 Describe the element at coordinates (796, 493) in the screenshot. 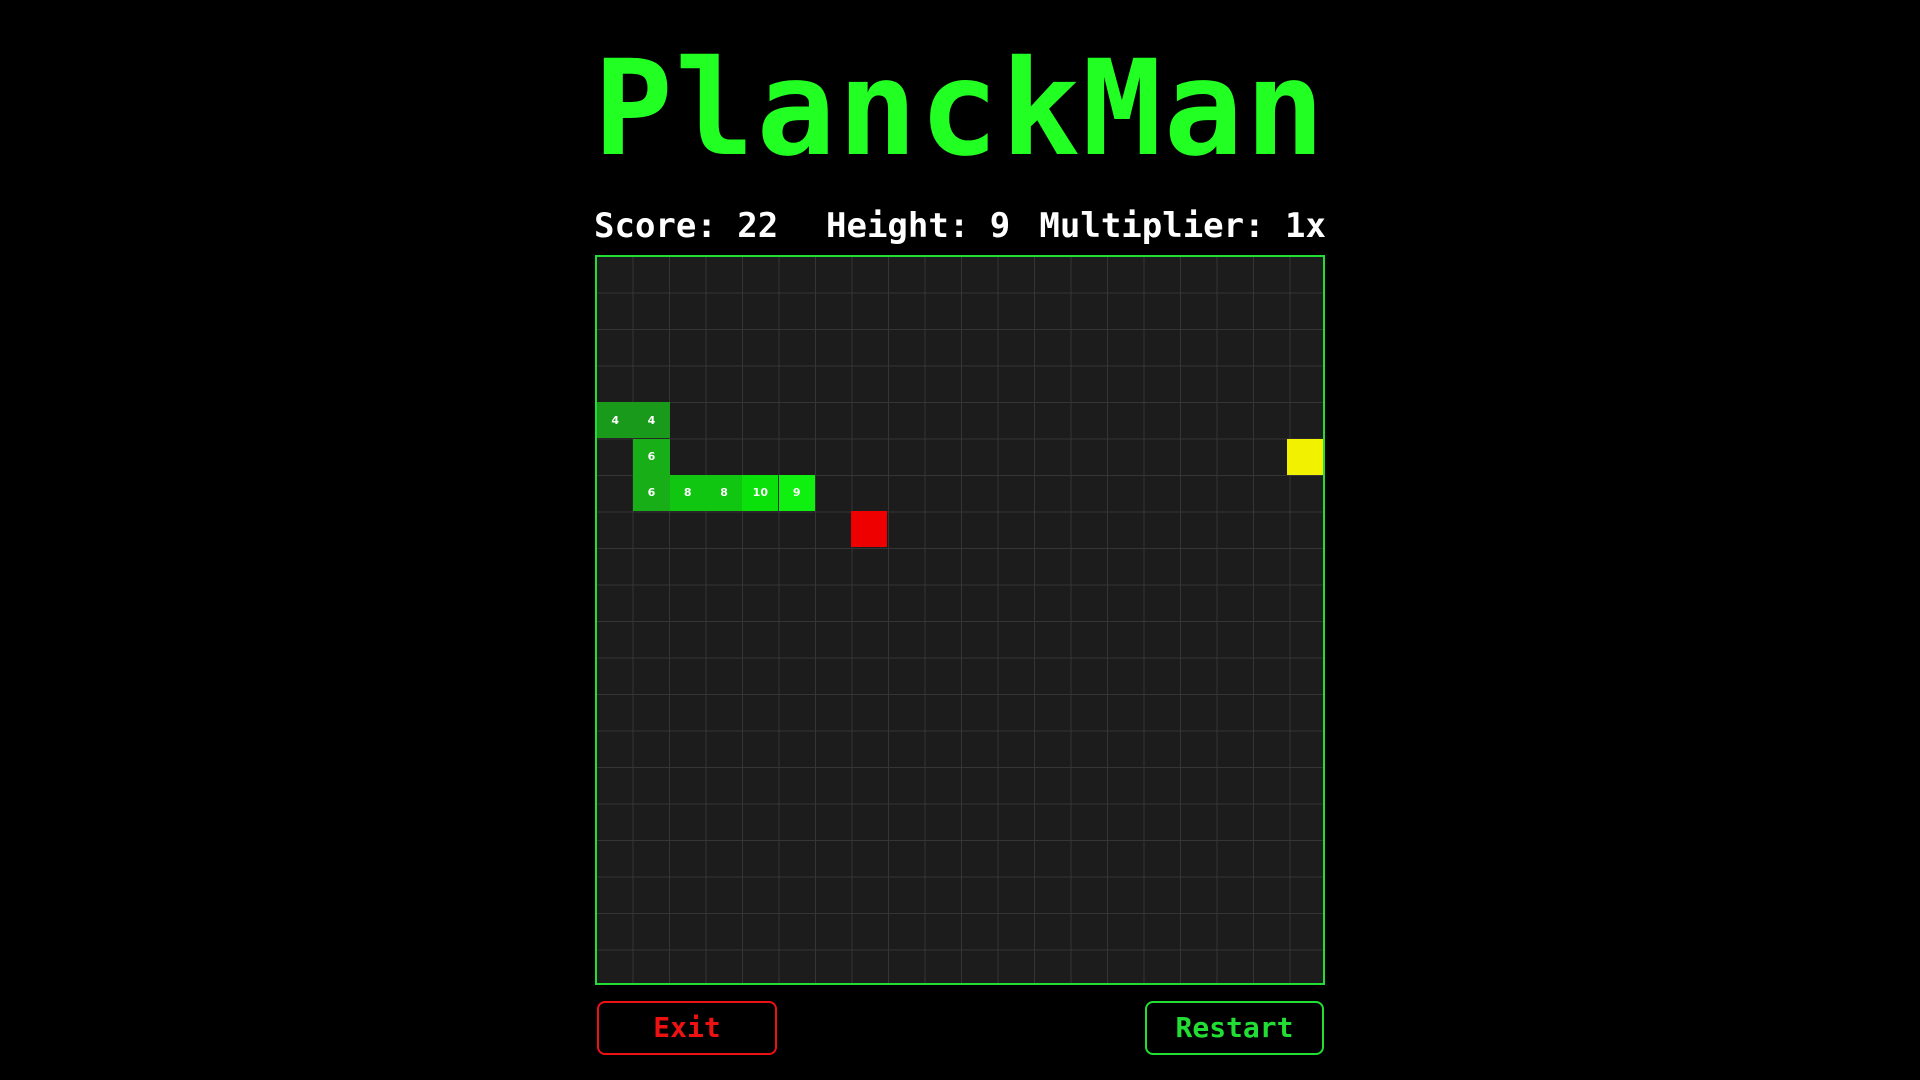

I see `snake-segment: 9` at that location.